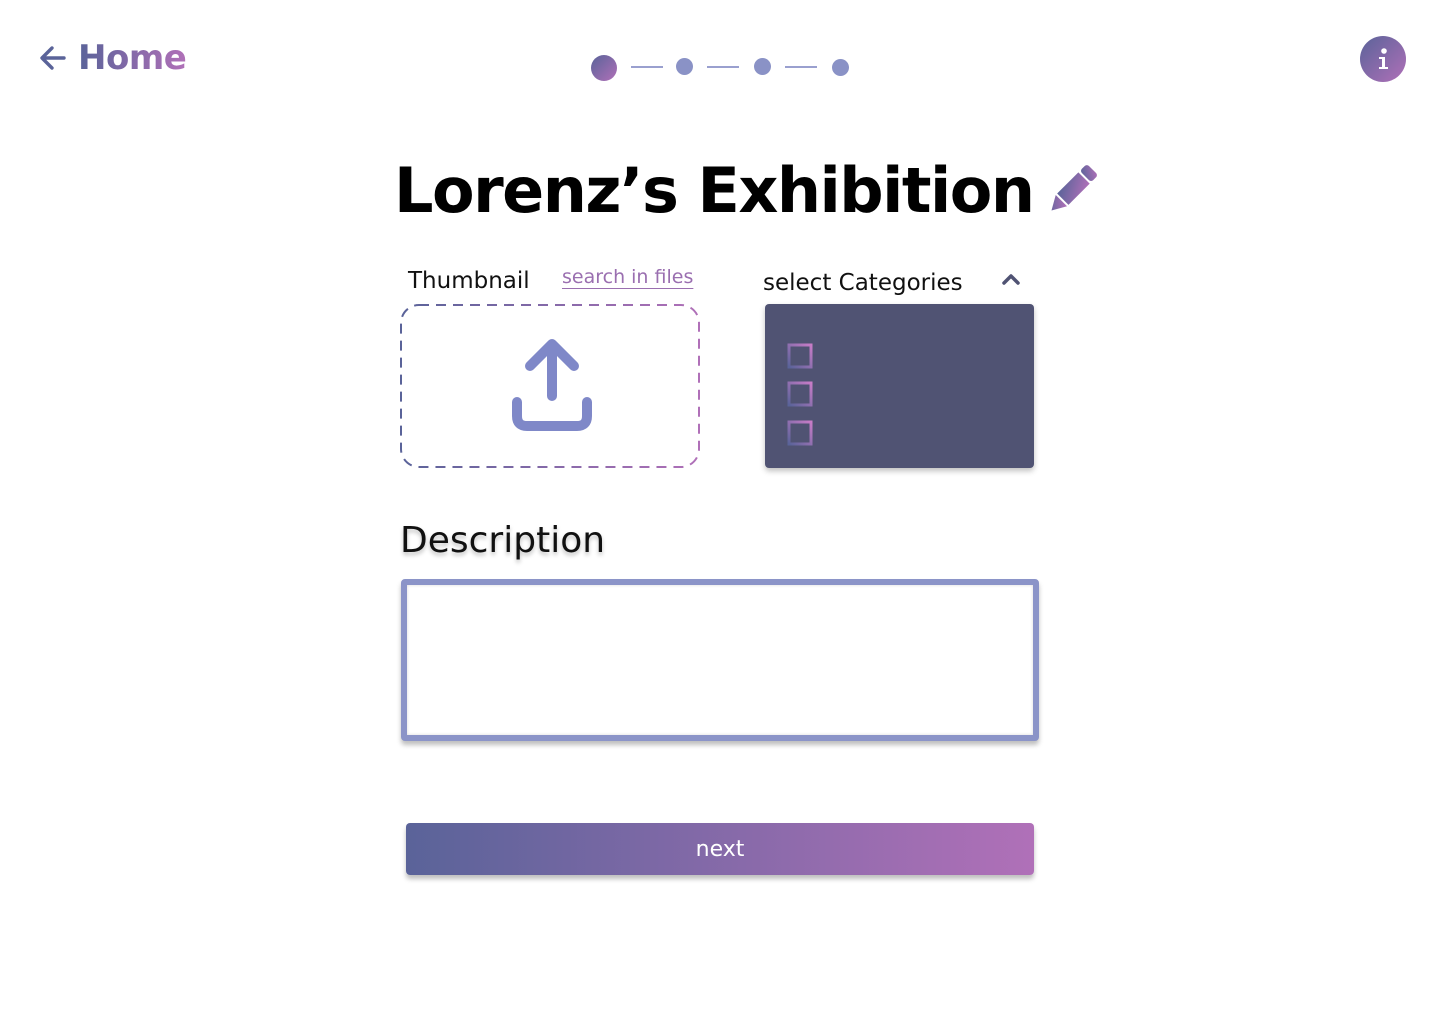 This screenshot has height=1024, width=1440. I want to click on home-label: Home, so click(132, 58).